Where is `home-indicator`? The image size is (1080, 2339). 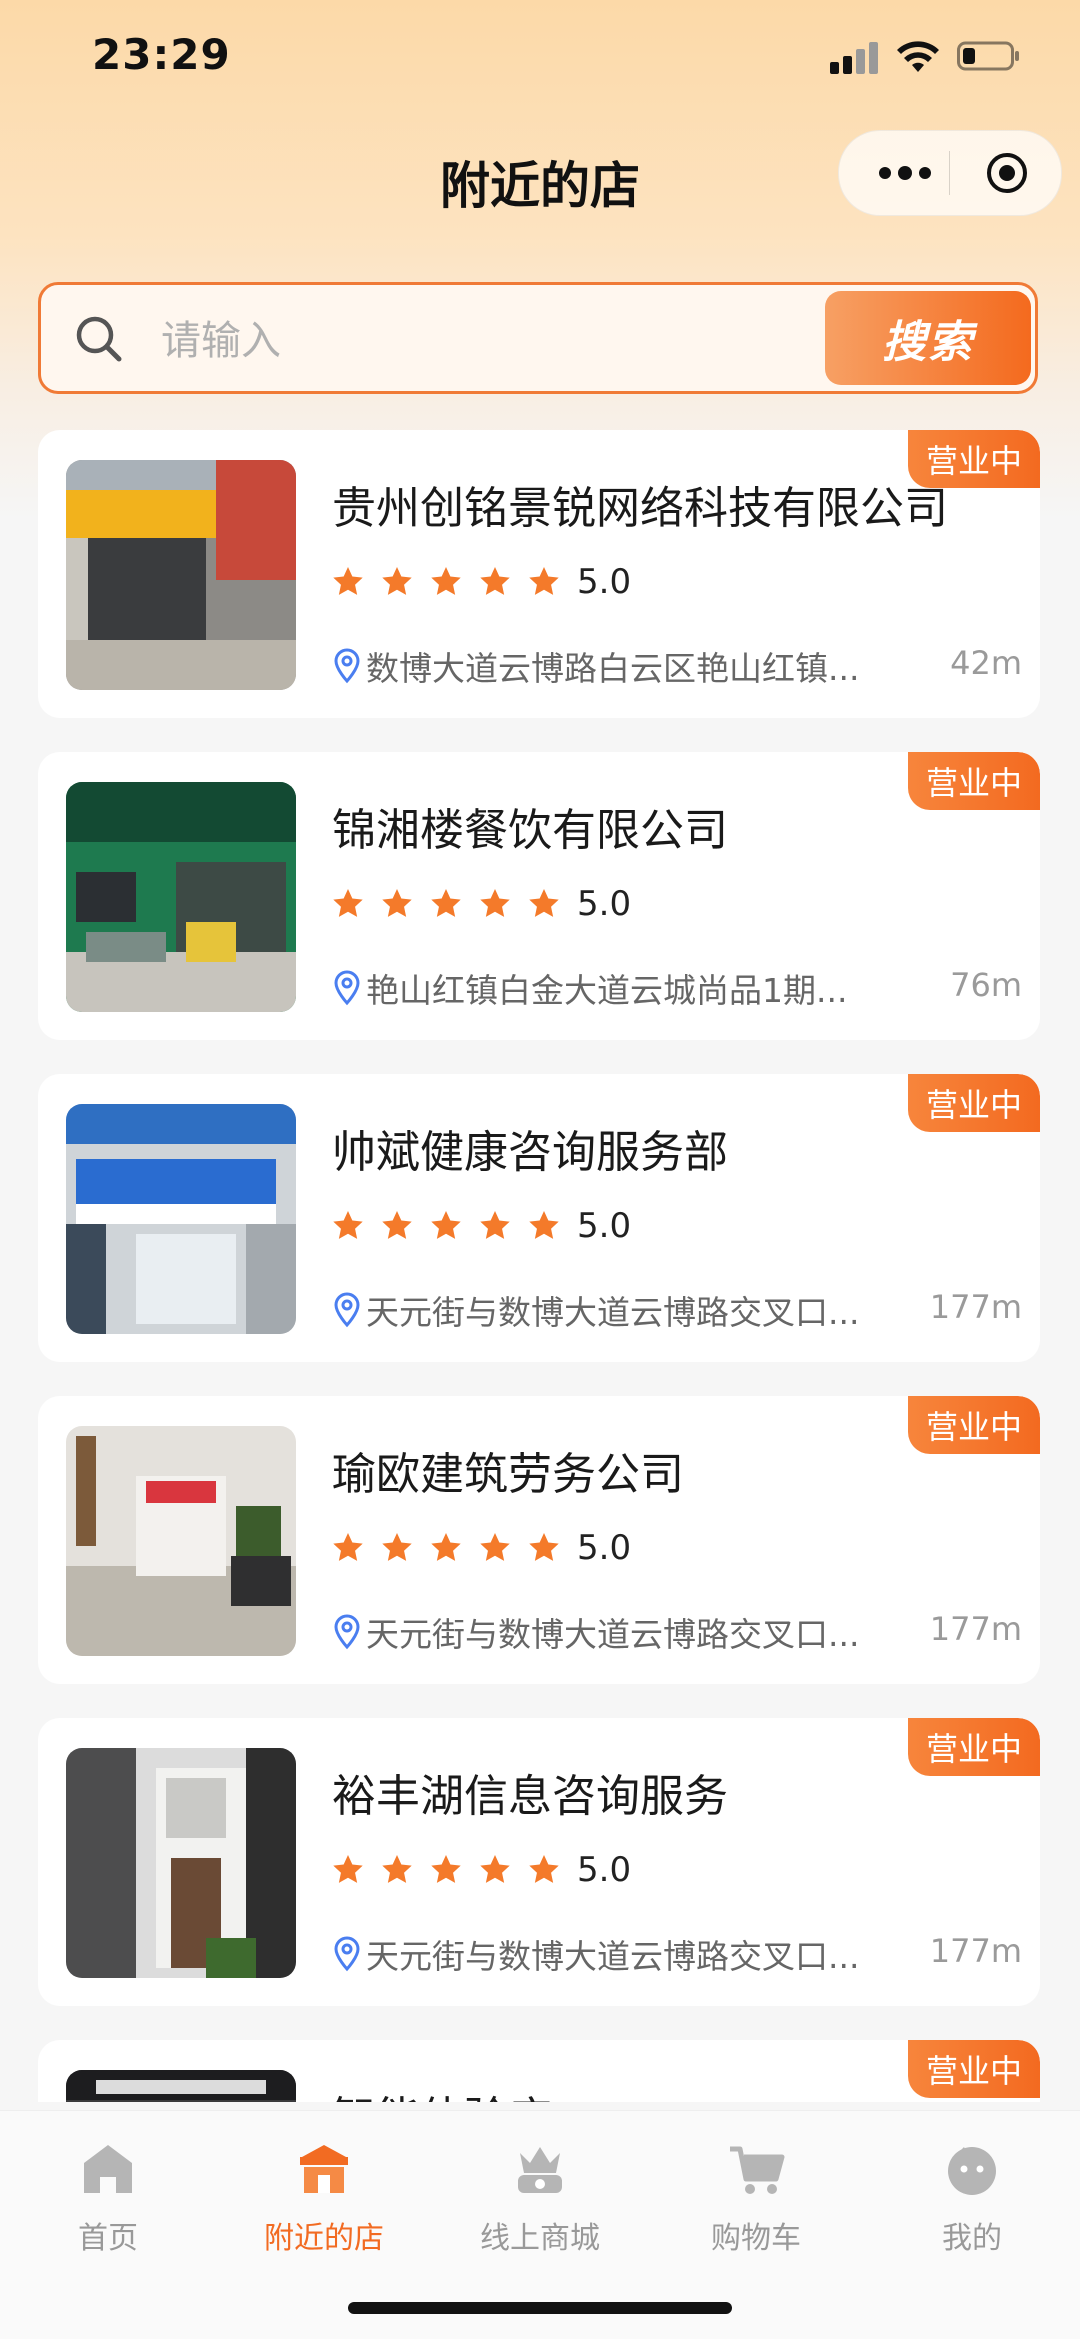
home-indicator is located at coordinates (540, 2308).